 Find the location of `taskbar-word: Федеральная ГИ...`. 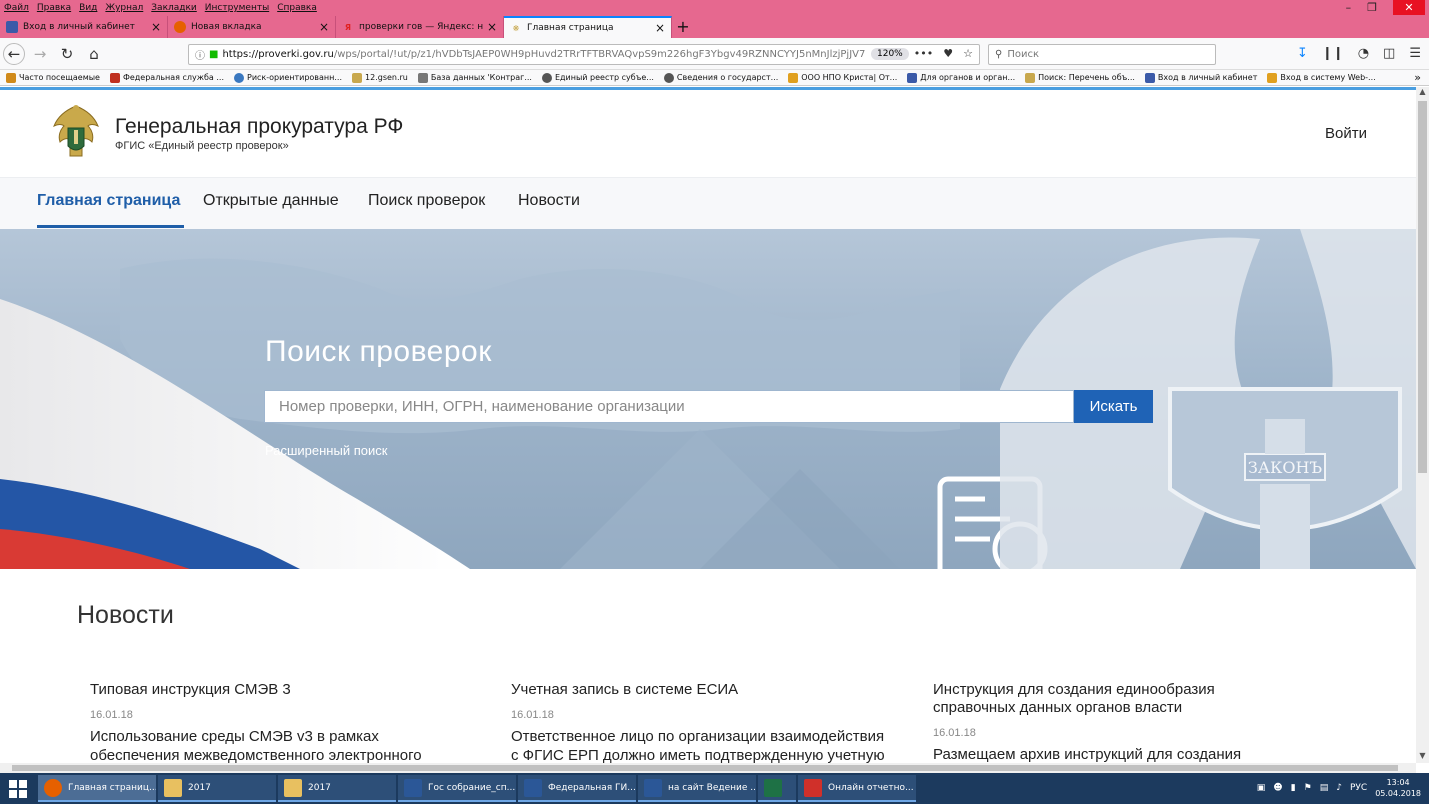

taskbar-word: Федеральная ГИ... is located at coordinates (577, 788).